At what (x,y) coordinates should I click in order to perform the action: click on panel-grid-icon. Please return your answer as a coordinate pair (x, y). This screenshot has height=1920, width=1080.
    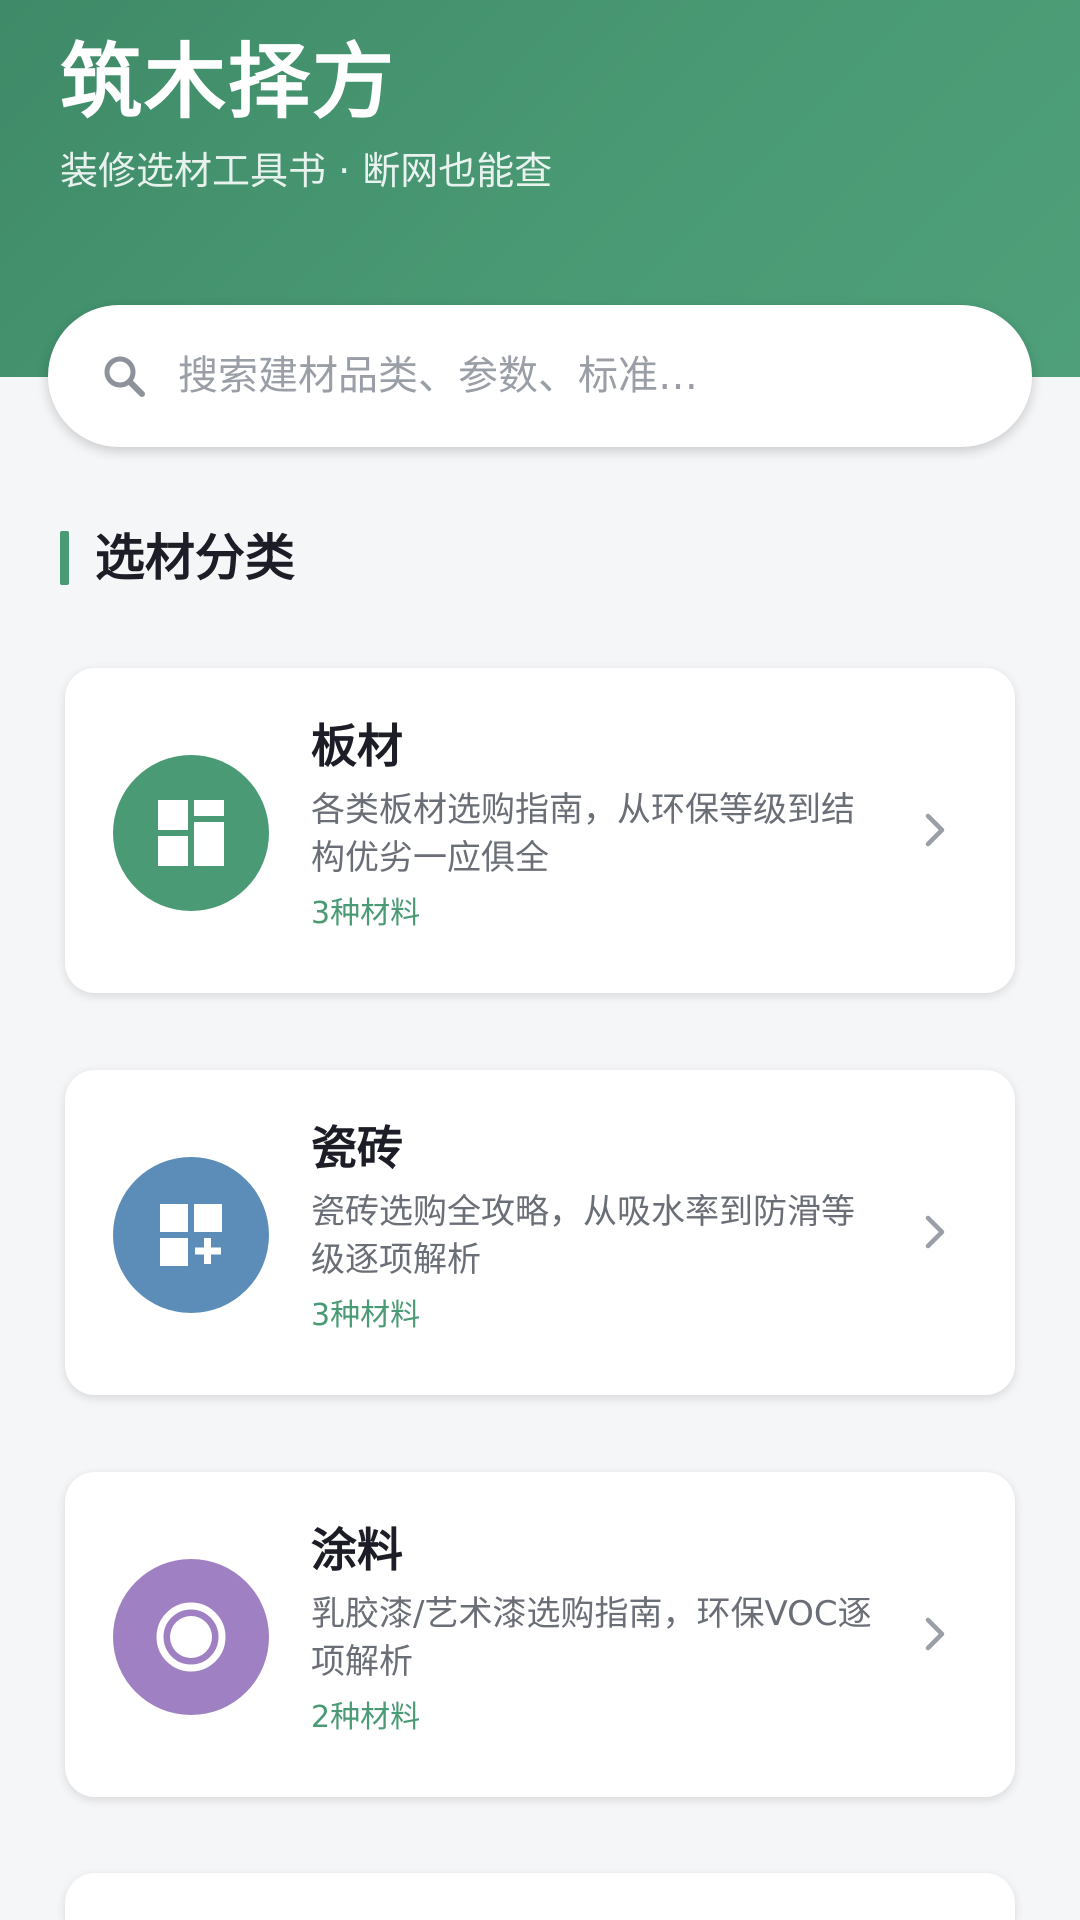
    Looking at the image, I should click on (191, 833).